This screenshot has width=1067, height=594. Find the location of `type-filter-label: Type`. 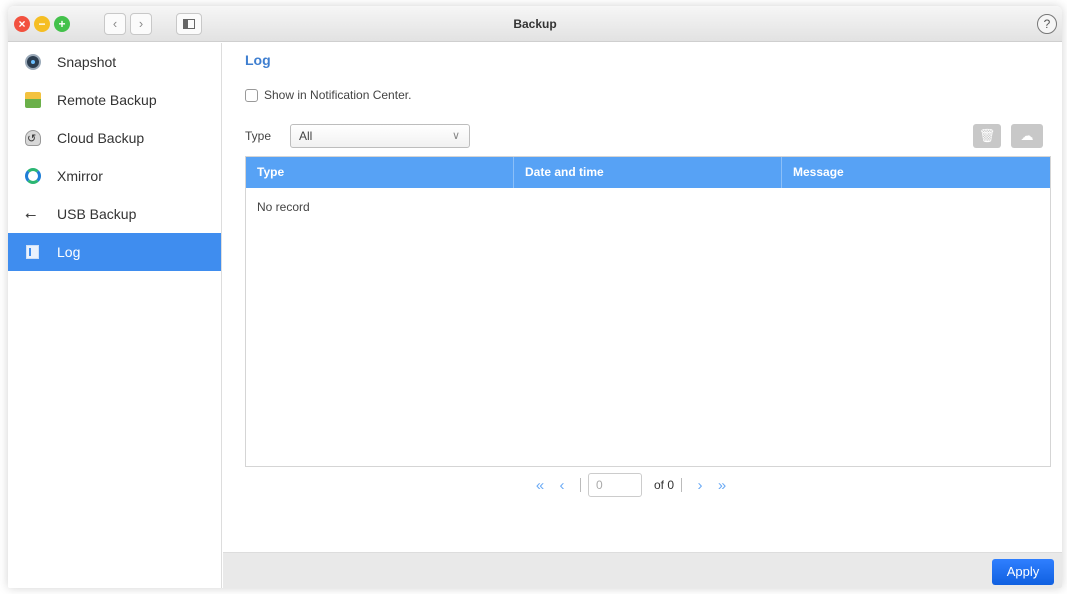

type-filter-label: Type is located at coordinates (258, 136).